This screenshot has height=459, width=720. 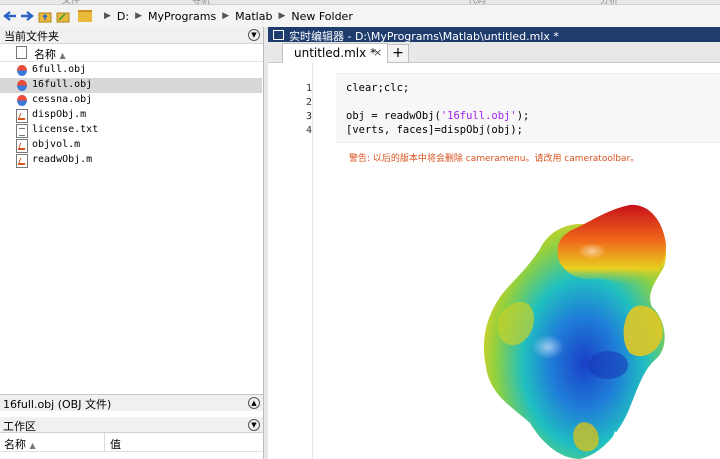 I want to click on surface-shadow, so click(x=608, y=365).